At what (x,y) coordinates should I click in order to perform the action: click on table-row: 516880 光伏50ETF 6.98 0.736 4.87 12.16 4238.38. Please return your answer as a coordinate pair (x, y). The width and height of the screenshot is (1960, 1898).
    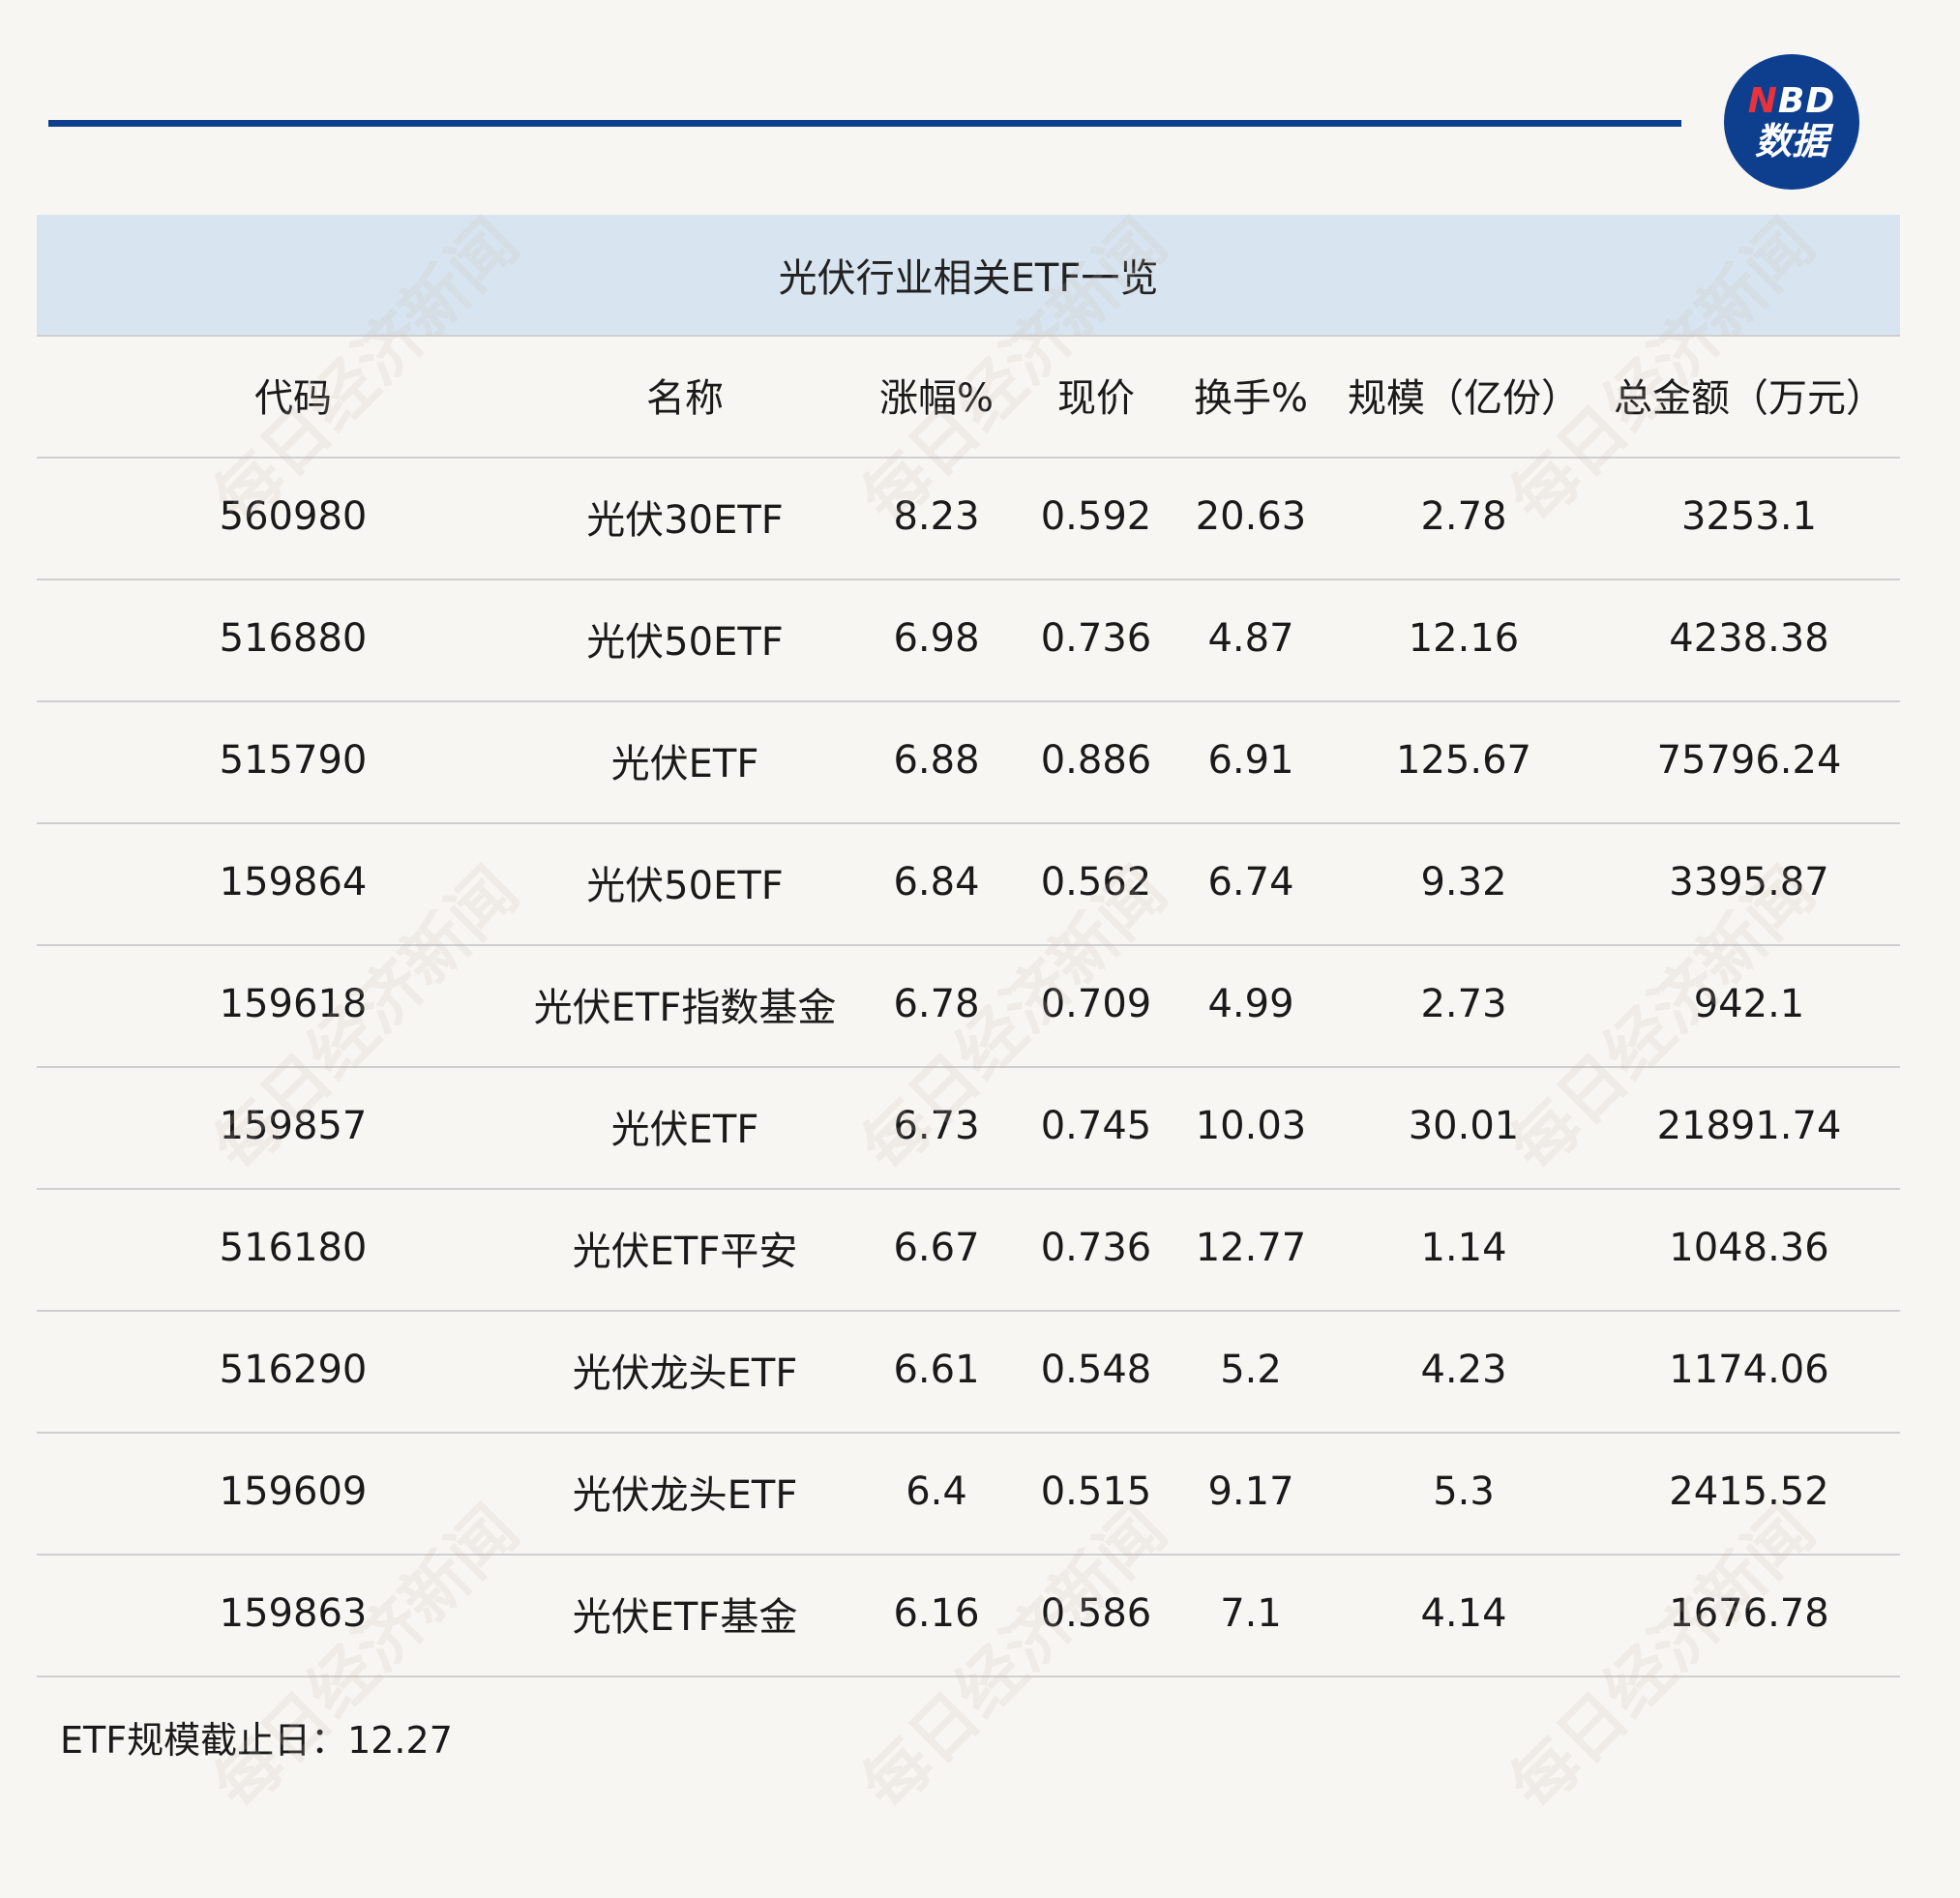
    Looking at the image, I should click on (968, 638).